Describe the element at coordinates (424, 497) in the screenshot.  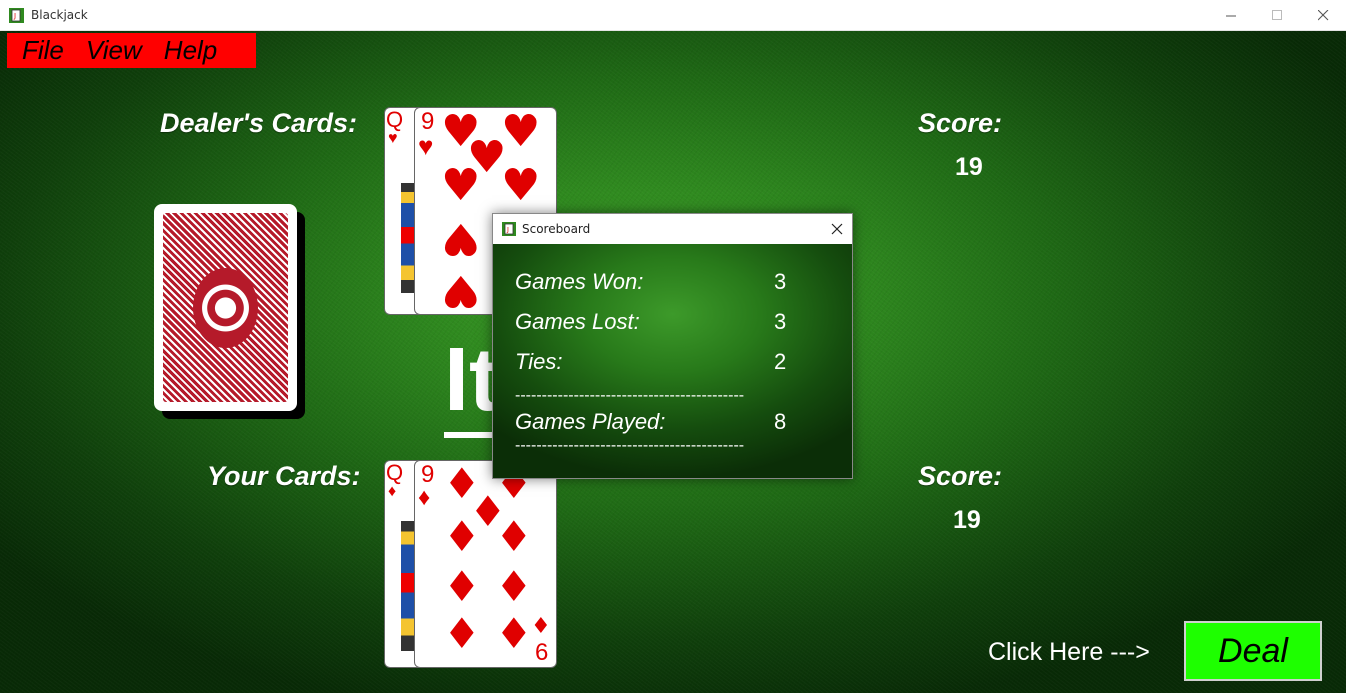
I see `player-card-2-suit: ♦` at that location.